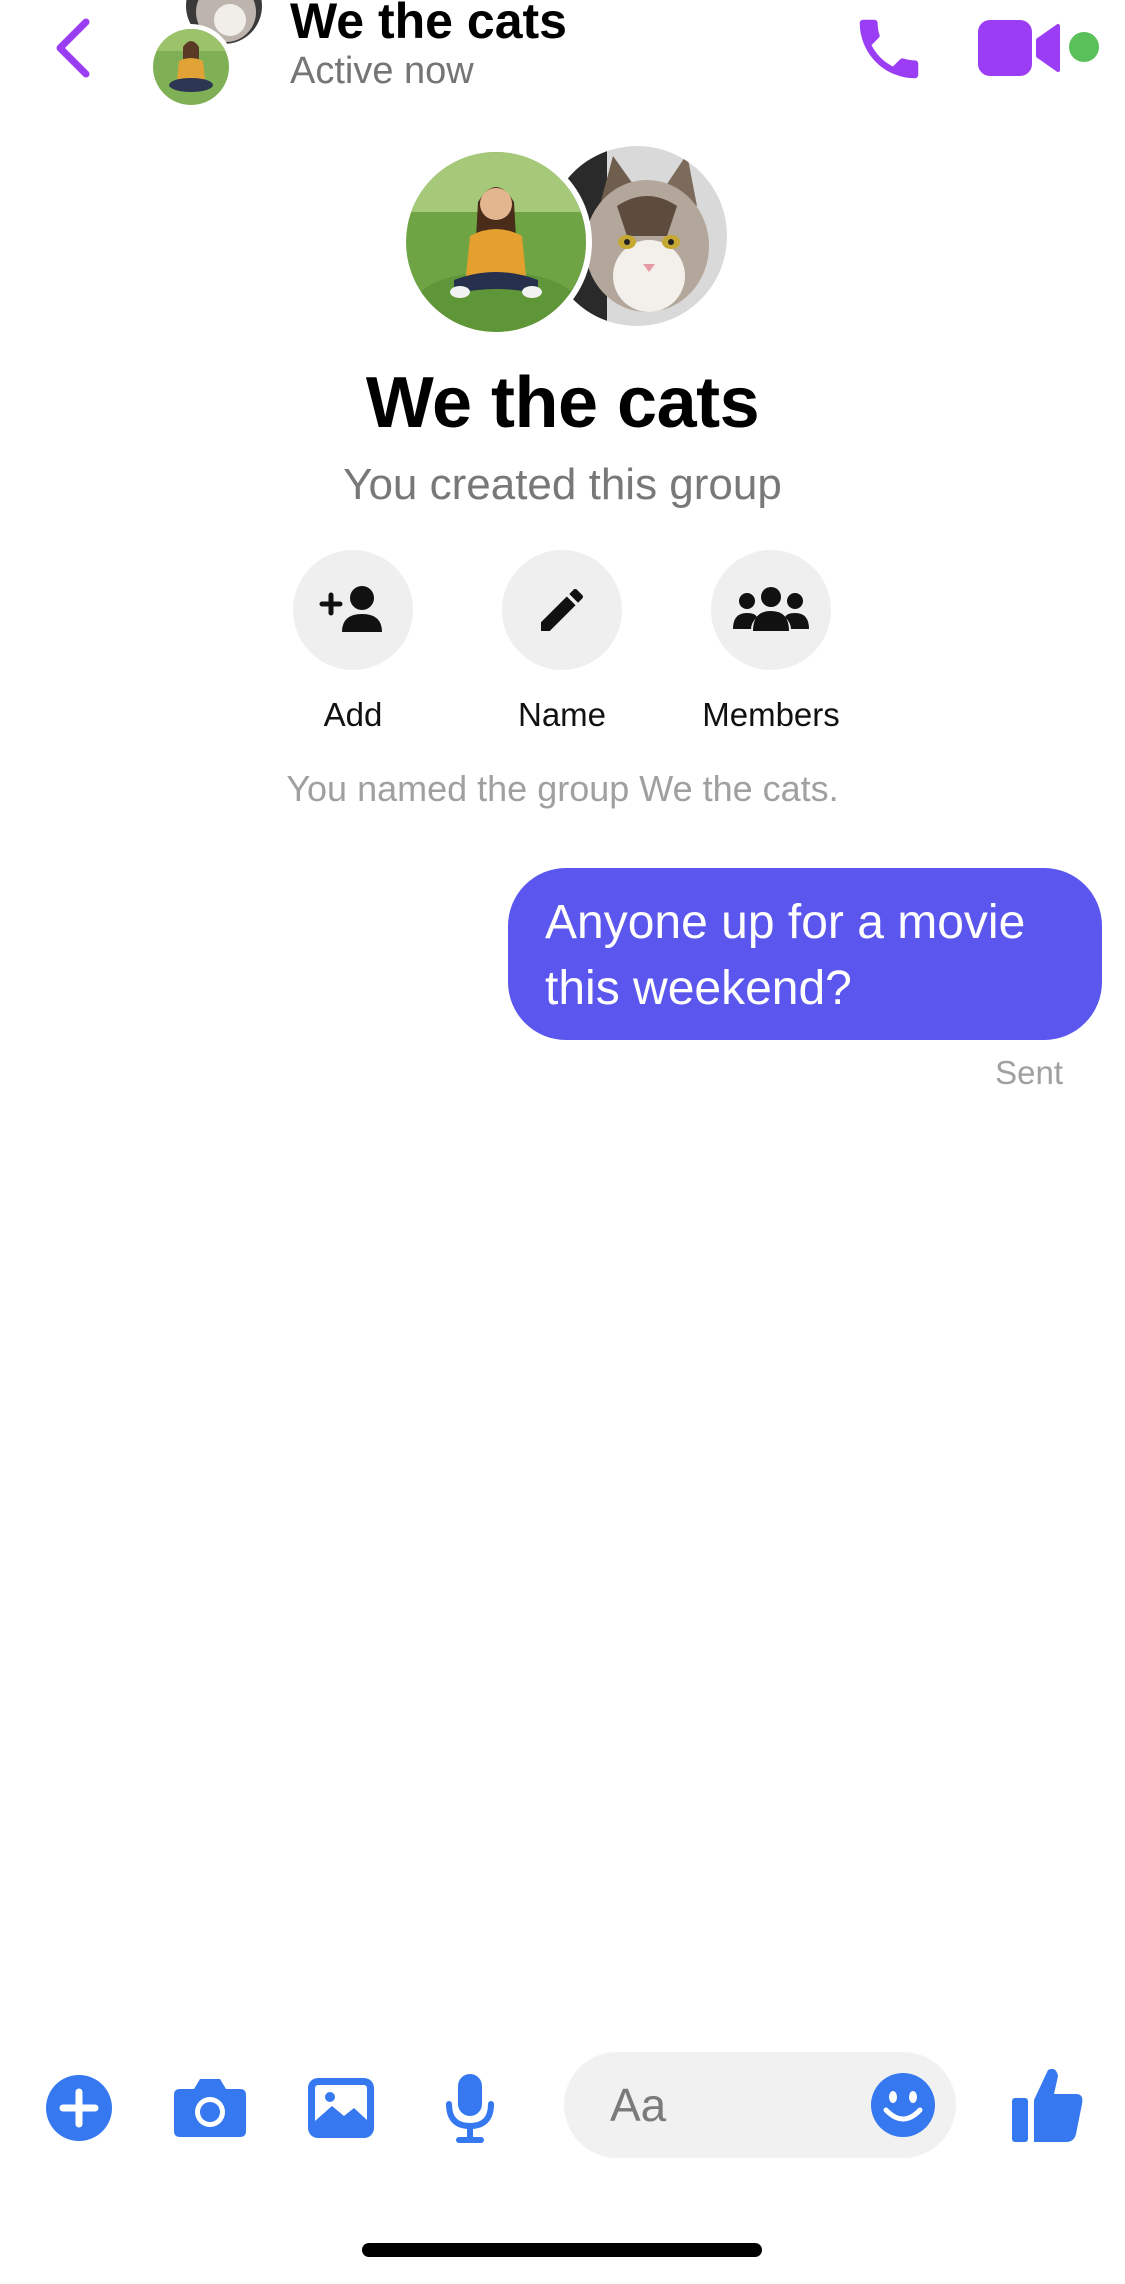 The width and height of the screenshot is (1125, 2284). I want to click on emoji-button, so click(903, 2105).